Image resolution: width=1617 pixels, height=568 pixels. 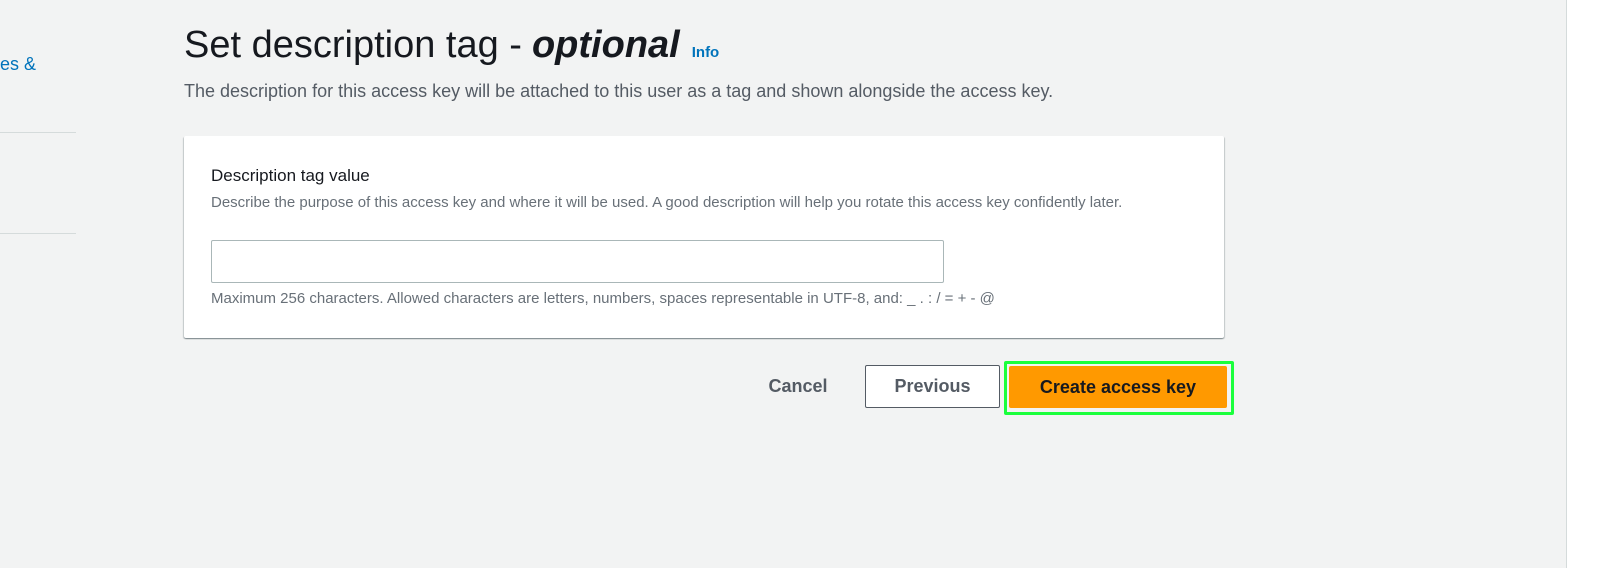 I want to click on page-title: Set description tag -, so click(x=353, y=45).